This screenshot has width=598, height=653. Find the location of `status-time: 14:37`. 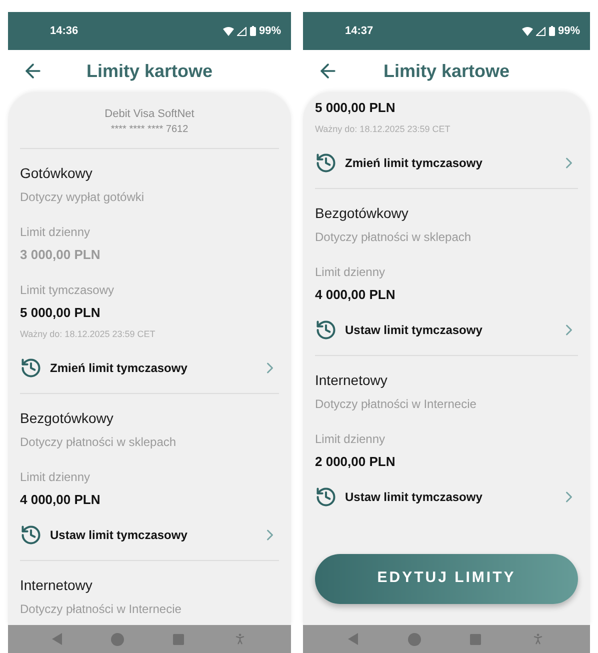

status-time: 14:37 is located at coordinates (359, 31).